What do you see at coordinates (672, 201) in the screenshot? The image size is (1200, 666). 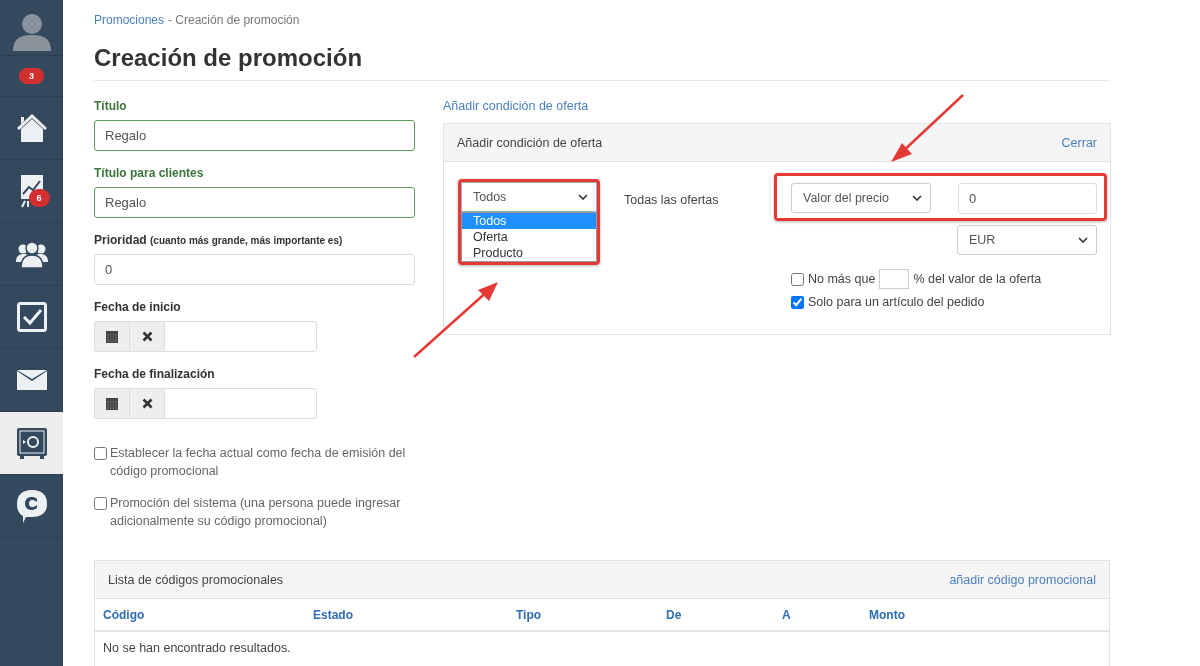 I see `scope-text: Todas las ofertas` at bounding box center [672, 201].